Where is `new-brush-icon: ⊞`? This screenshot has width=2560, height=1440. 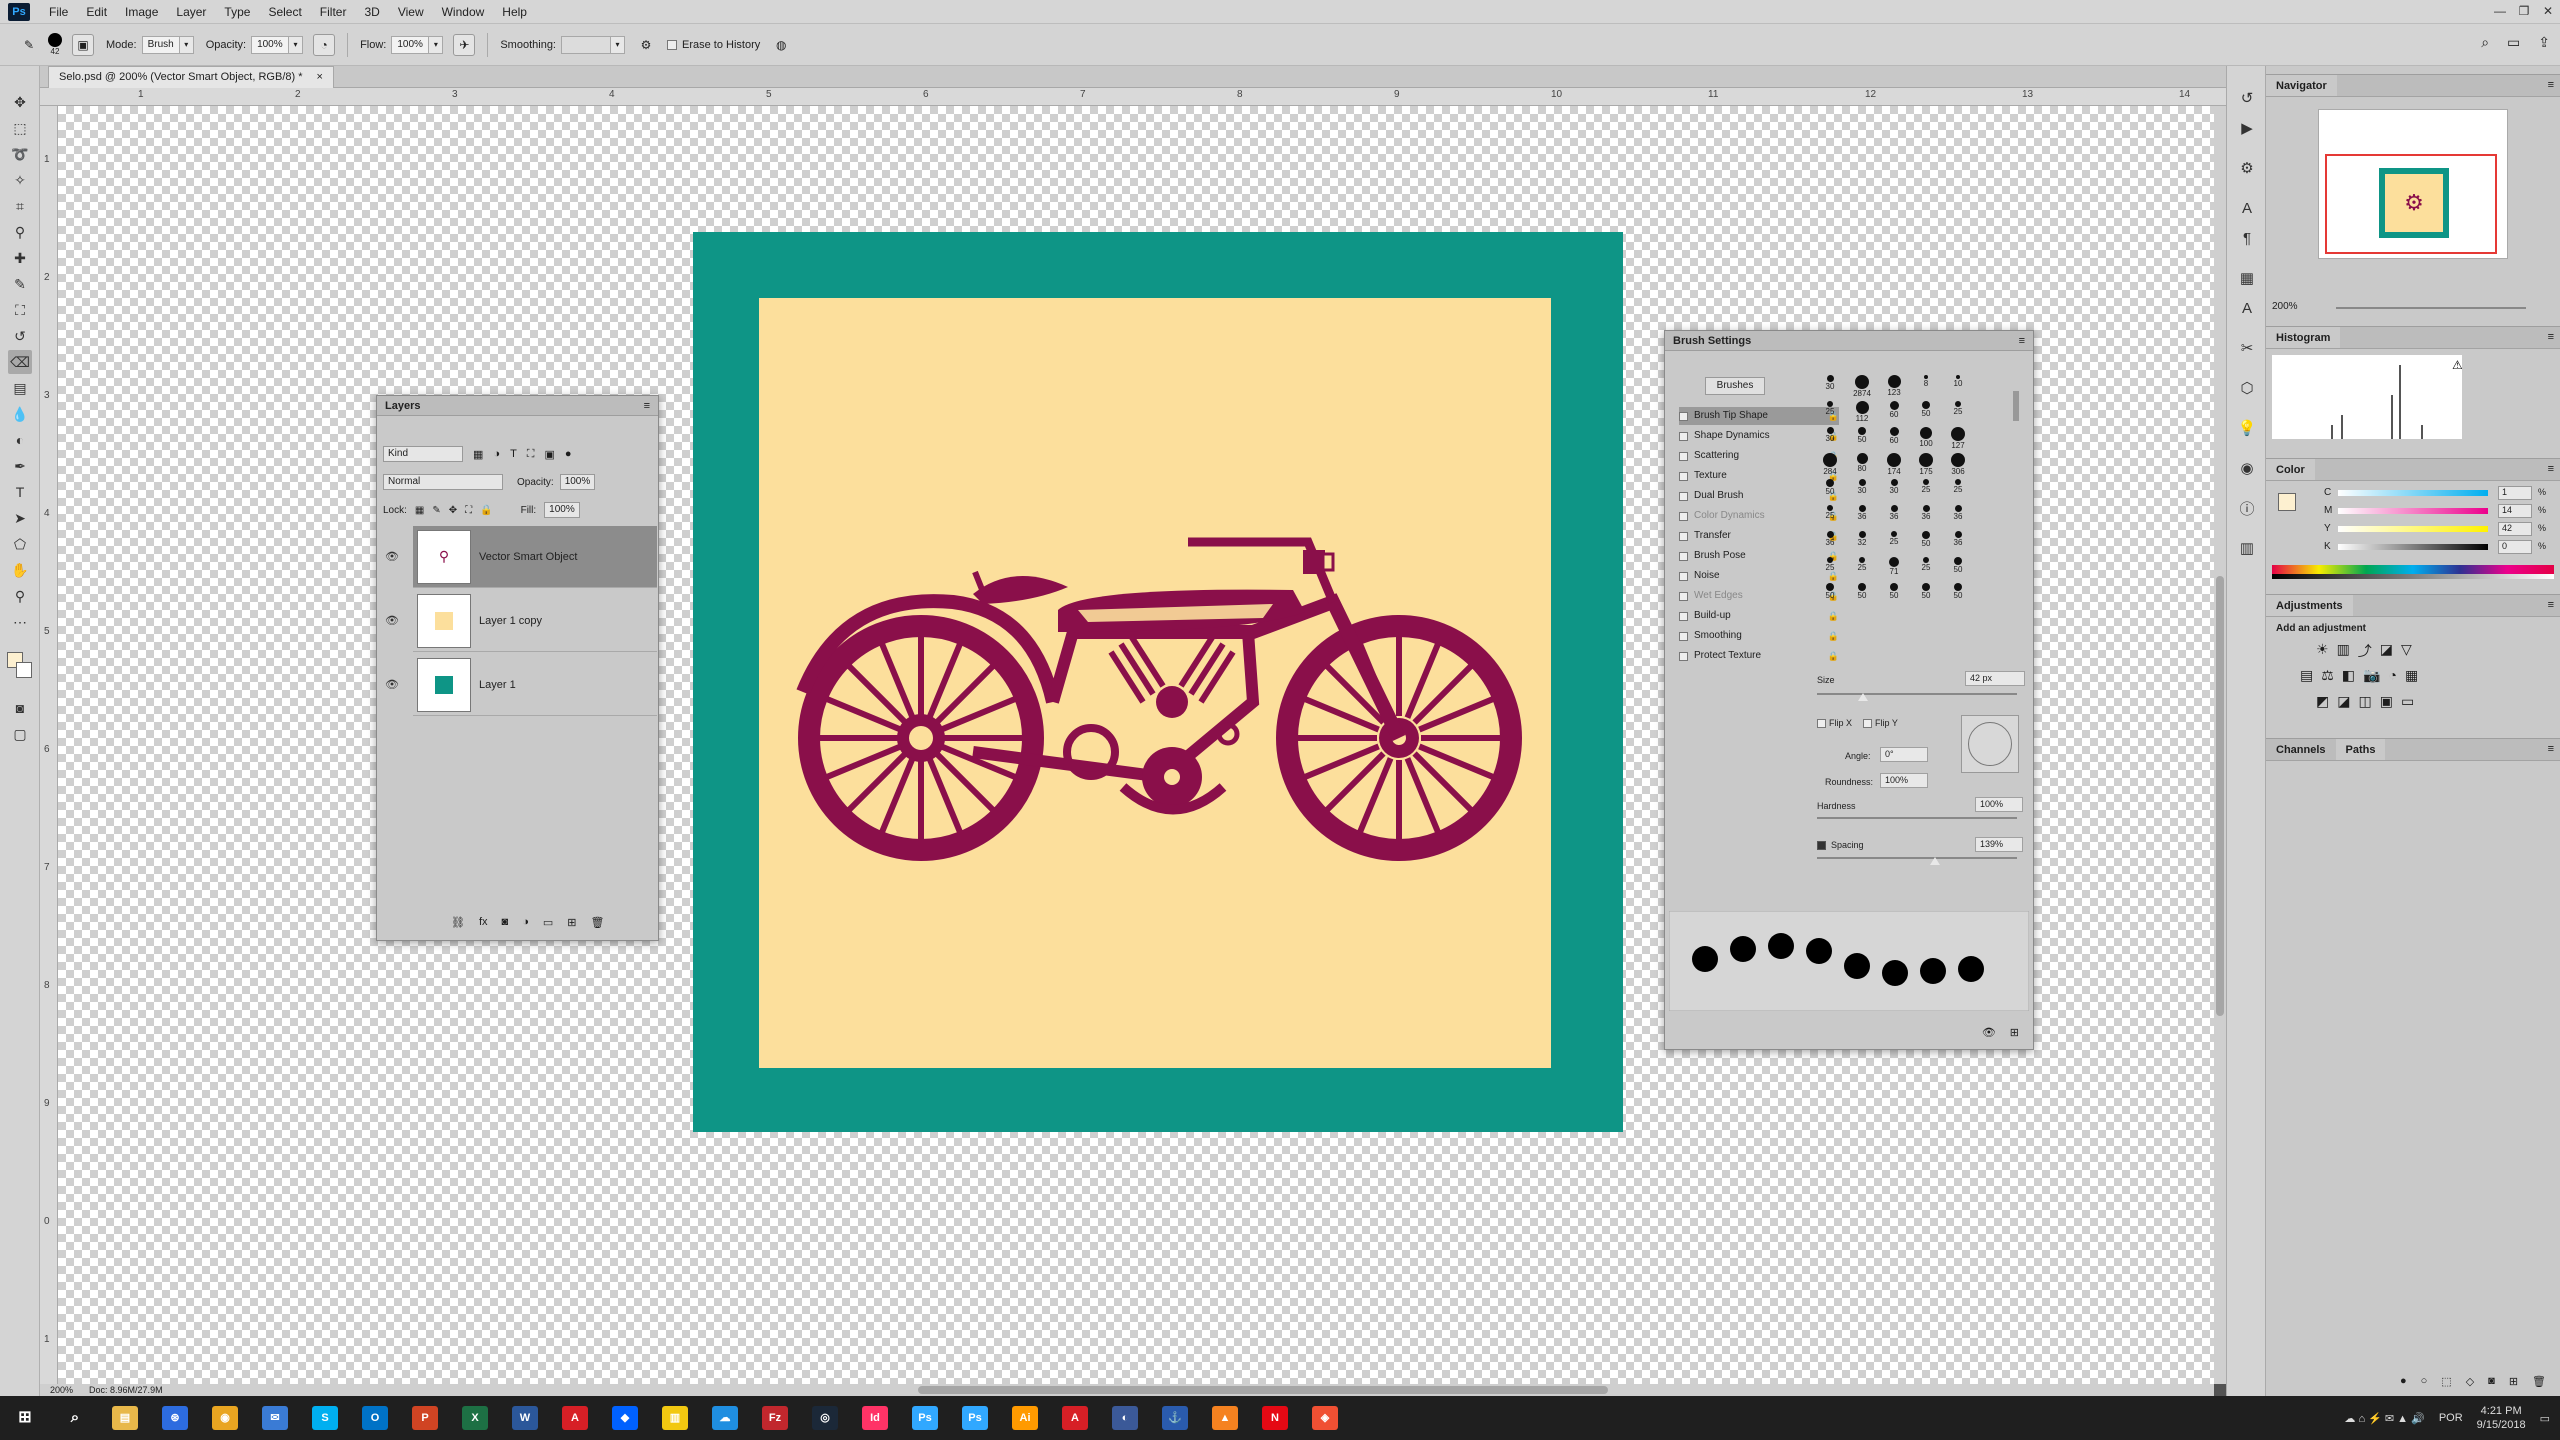 new-brush-icon: ⊞ is located at coordinates (2014, 1032).